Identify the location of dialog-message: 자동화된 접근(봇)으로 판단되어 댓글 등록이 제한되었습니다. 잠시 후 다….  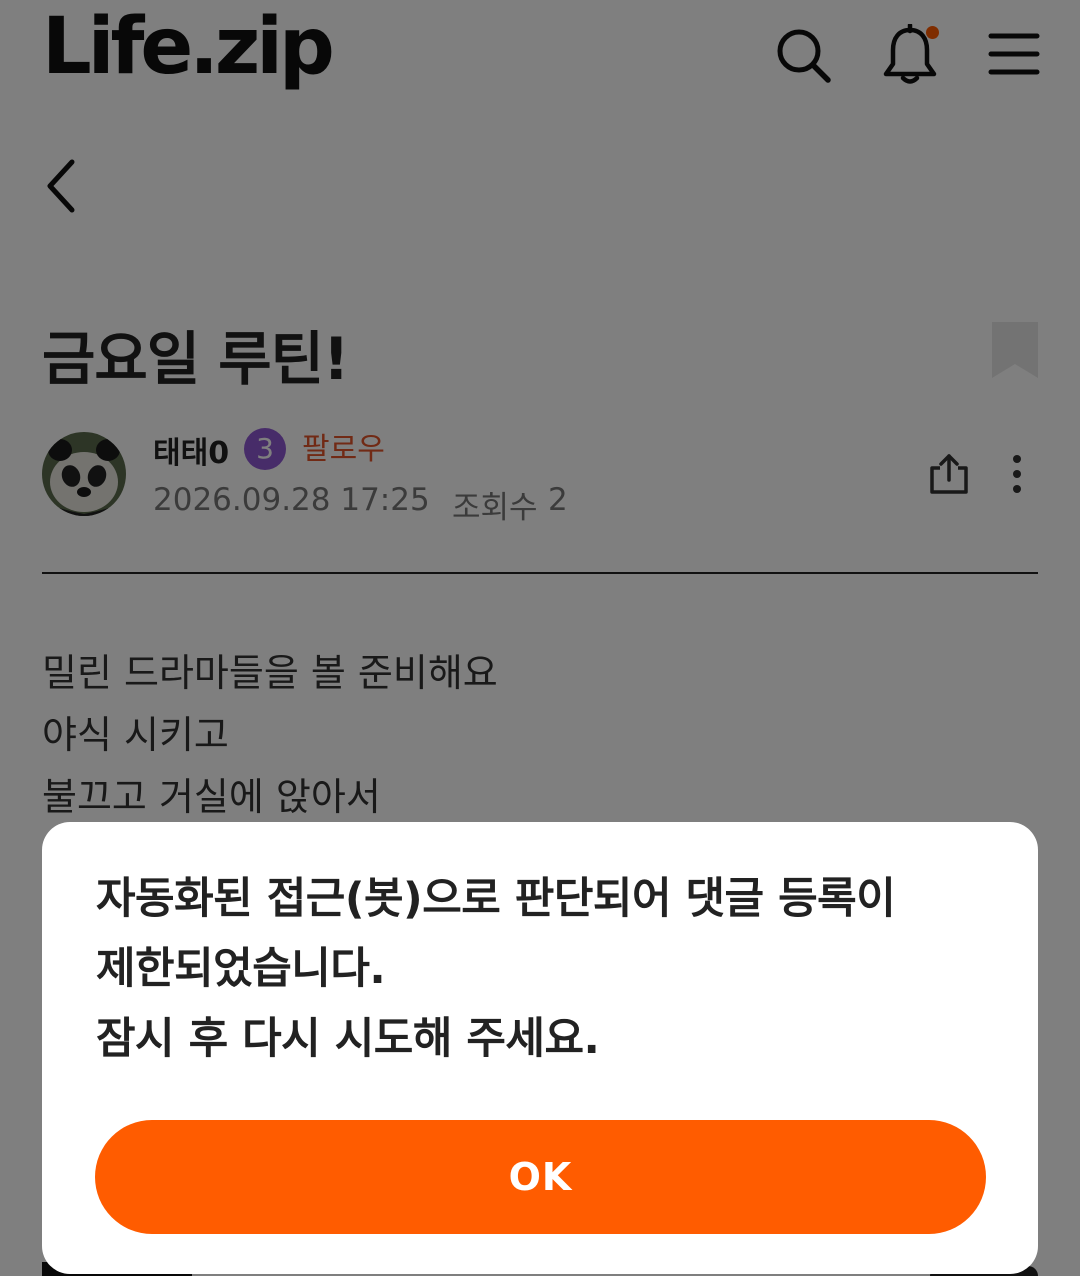
(536, 969).